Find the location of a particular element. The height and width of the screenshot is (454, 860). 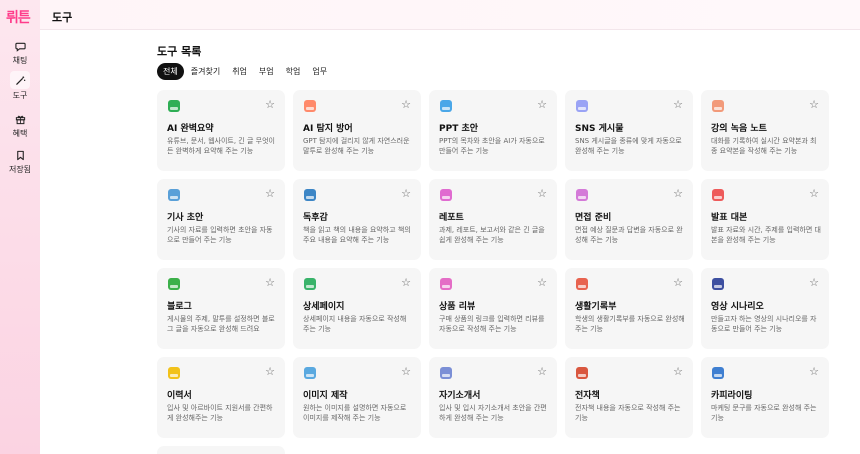

tab-side-job: 부업 is located at coordinates (266, 71).